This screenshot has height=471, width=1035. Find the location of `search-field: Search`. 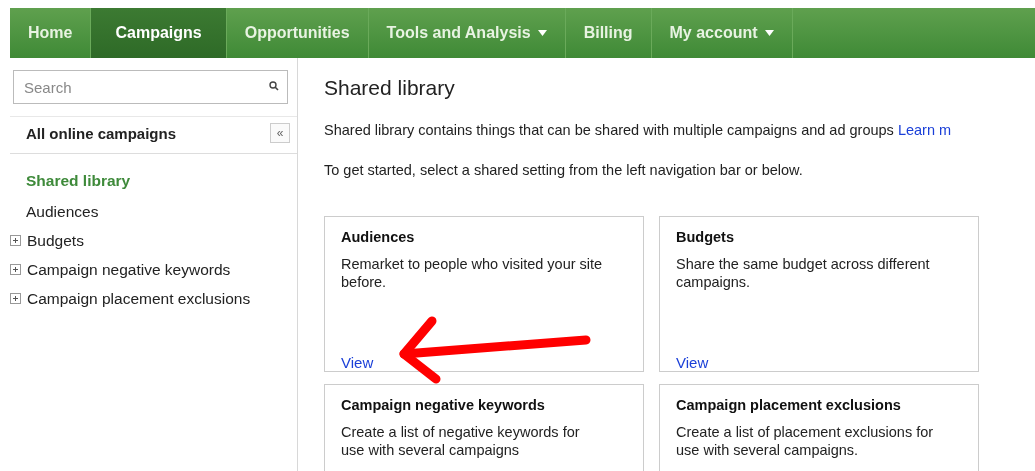

search-field: Search is located at coordinates (150, 87).